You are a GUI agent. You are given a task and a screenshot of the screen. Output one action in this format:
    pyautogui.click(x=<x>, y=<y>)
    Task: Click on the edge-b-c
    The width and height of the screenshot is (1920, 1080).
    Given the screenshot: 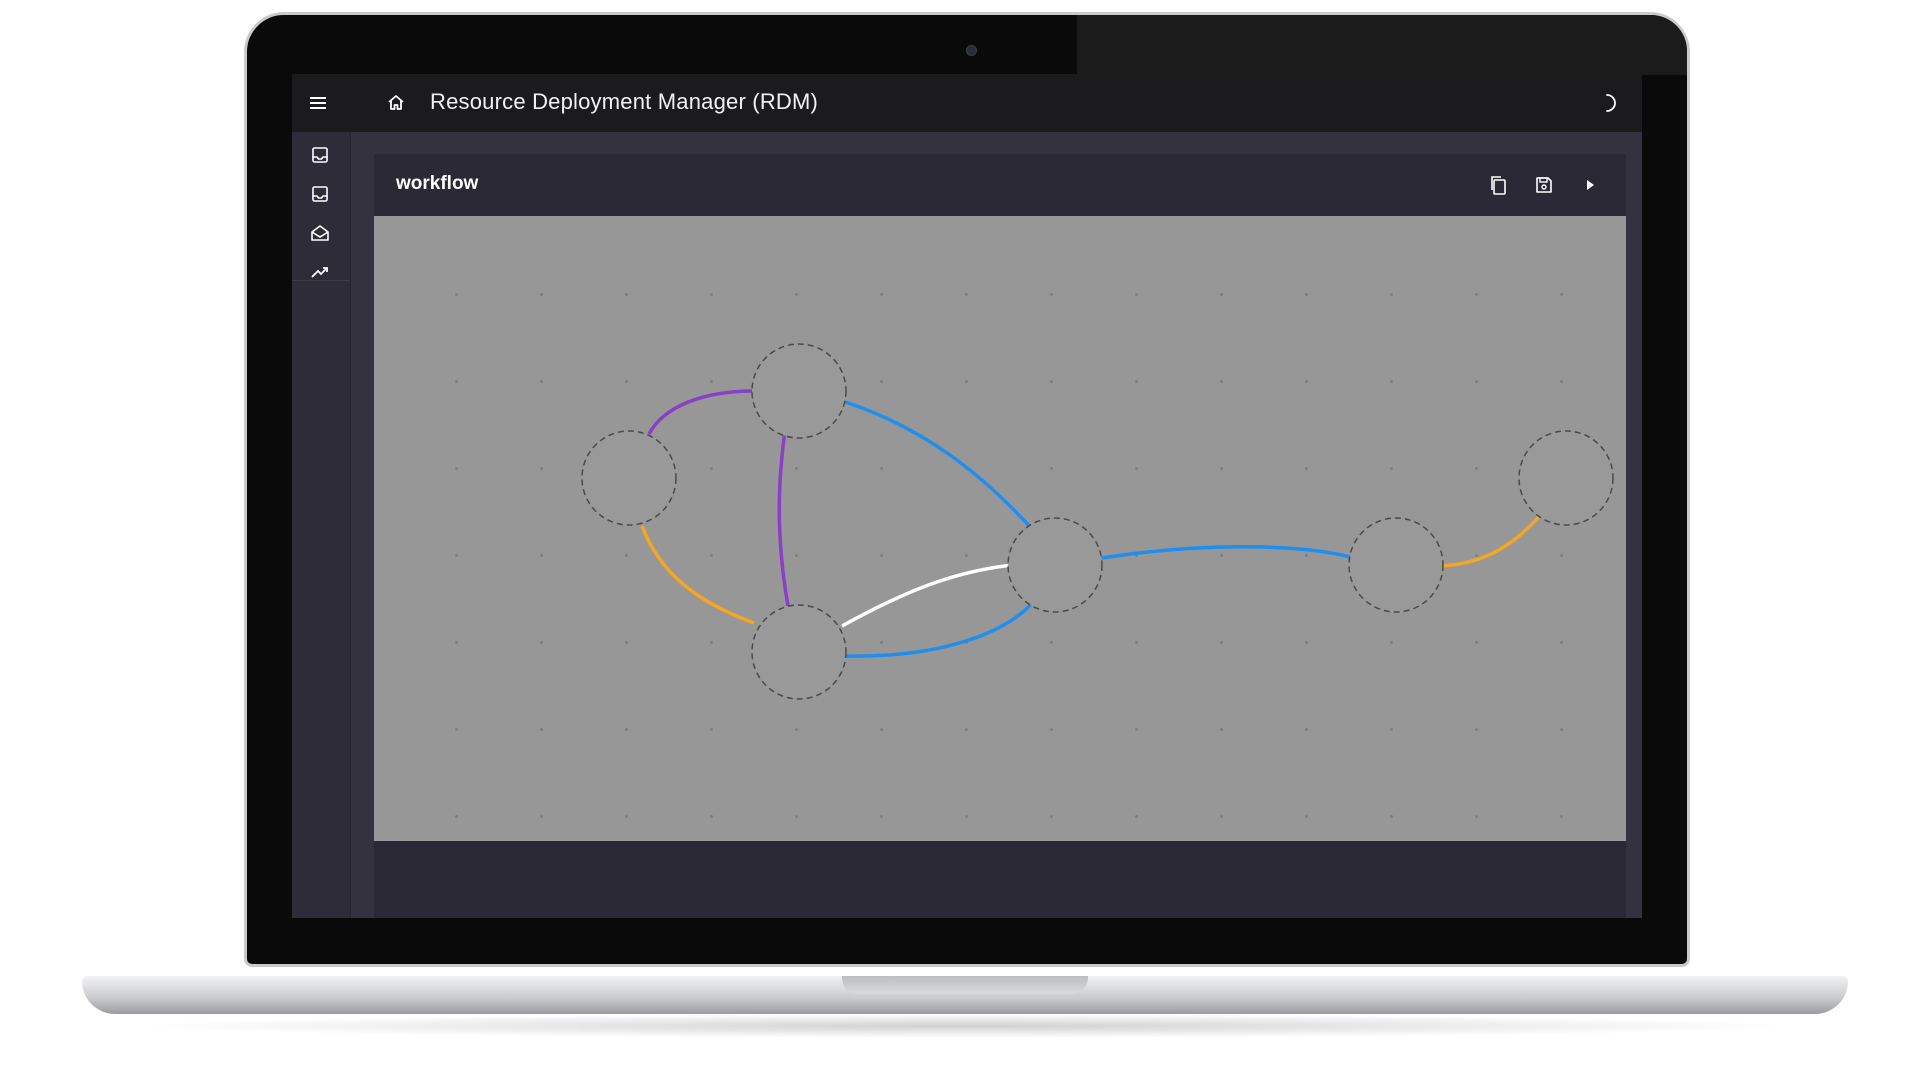 What is the action you would take?
    pyautogui.click(x=783, y=508)
    